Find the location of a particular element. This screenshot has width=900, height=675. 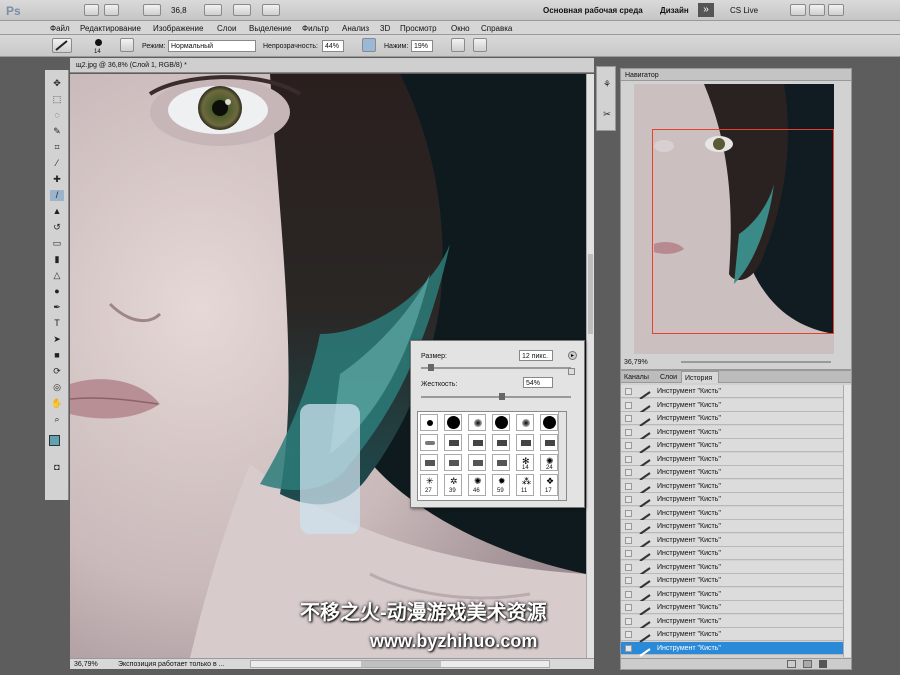

hardness-slider is located at coordinates (496, 396).